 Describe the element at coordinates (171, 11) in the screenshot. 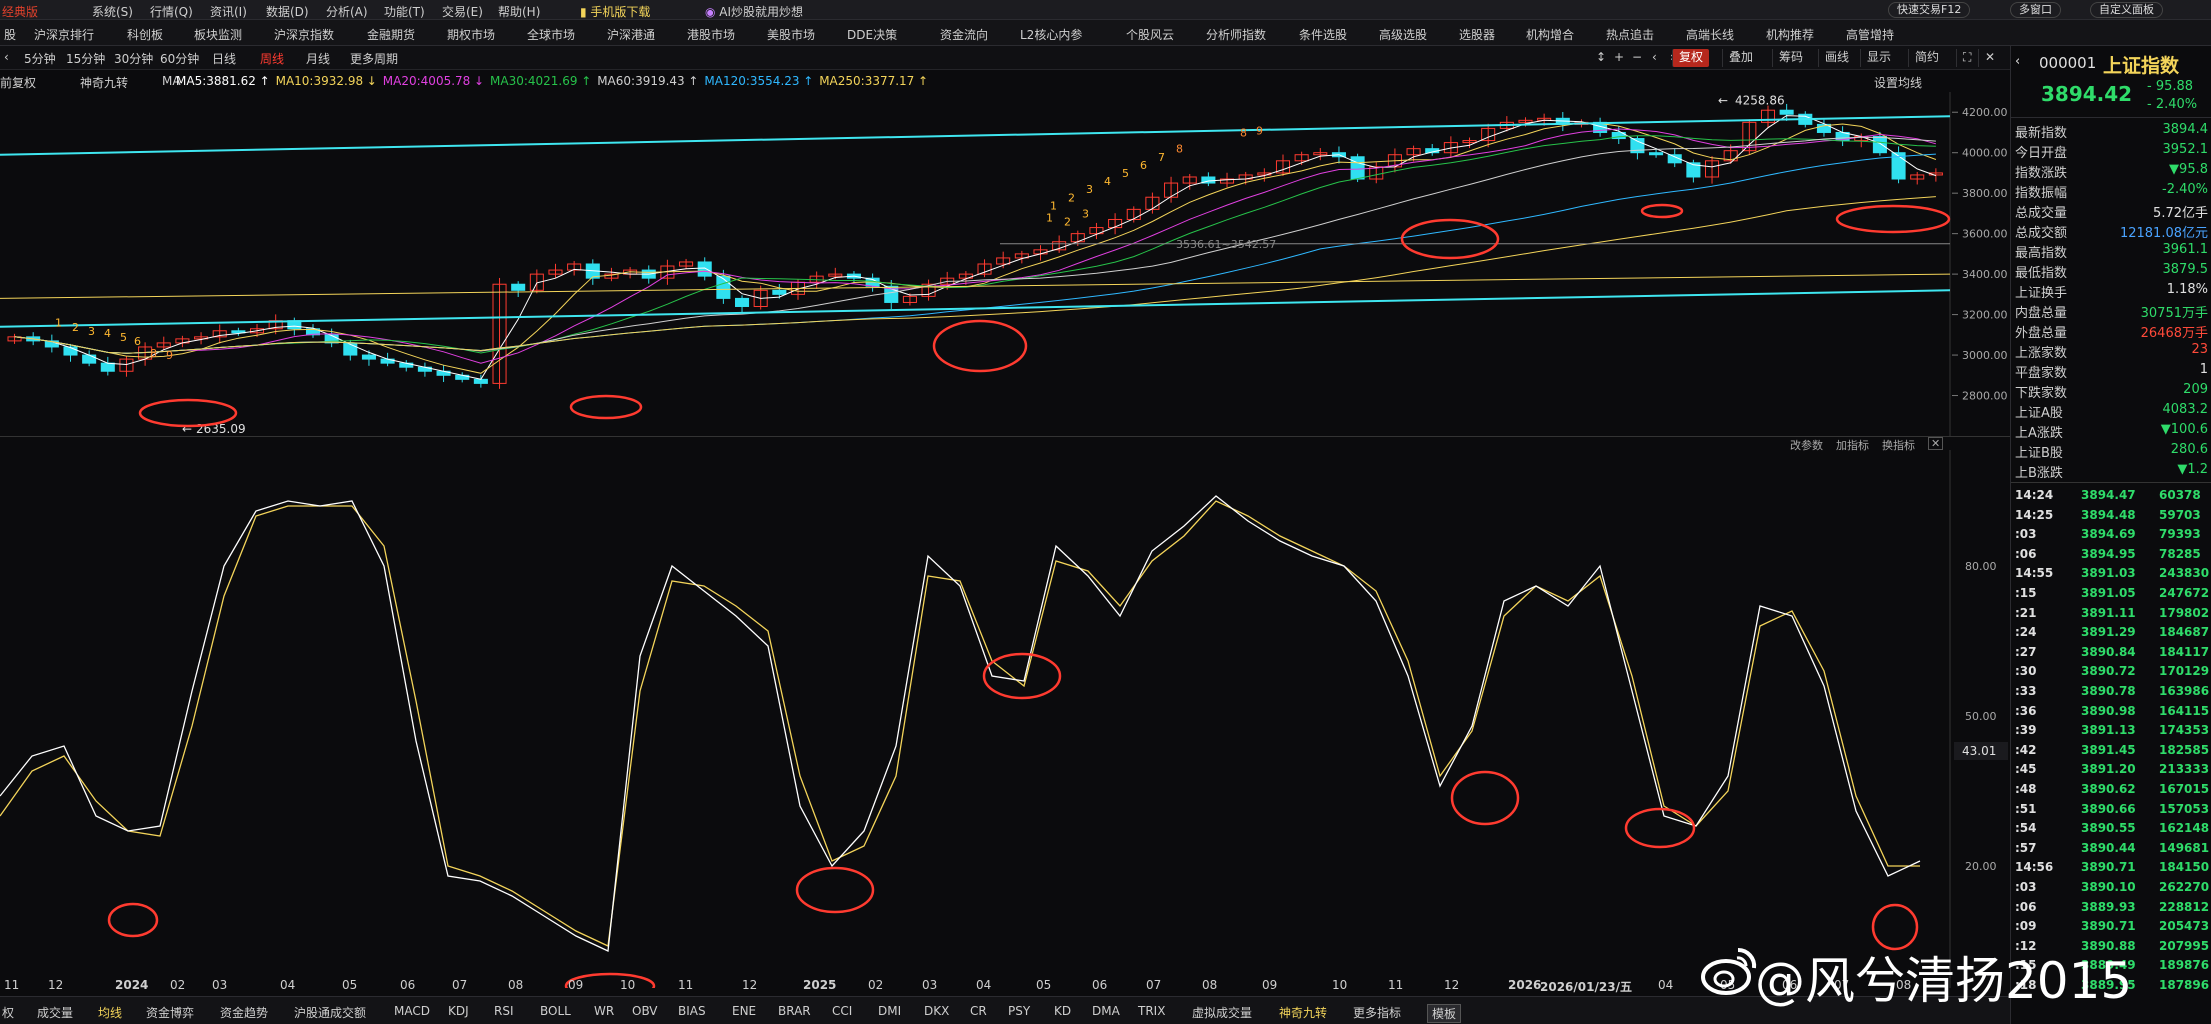

I see `menu-quote: 行情(Q)` at that location.